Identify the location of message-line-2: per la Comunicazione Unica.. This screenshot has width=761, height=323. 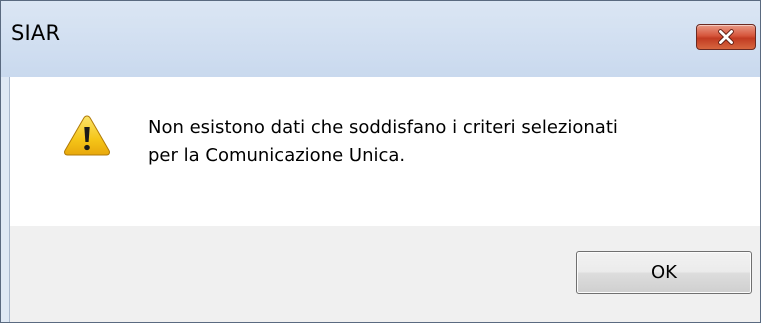
(277, 155).